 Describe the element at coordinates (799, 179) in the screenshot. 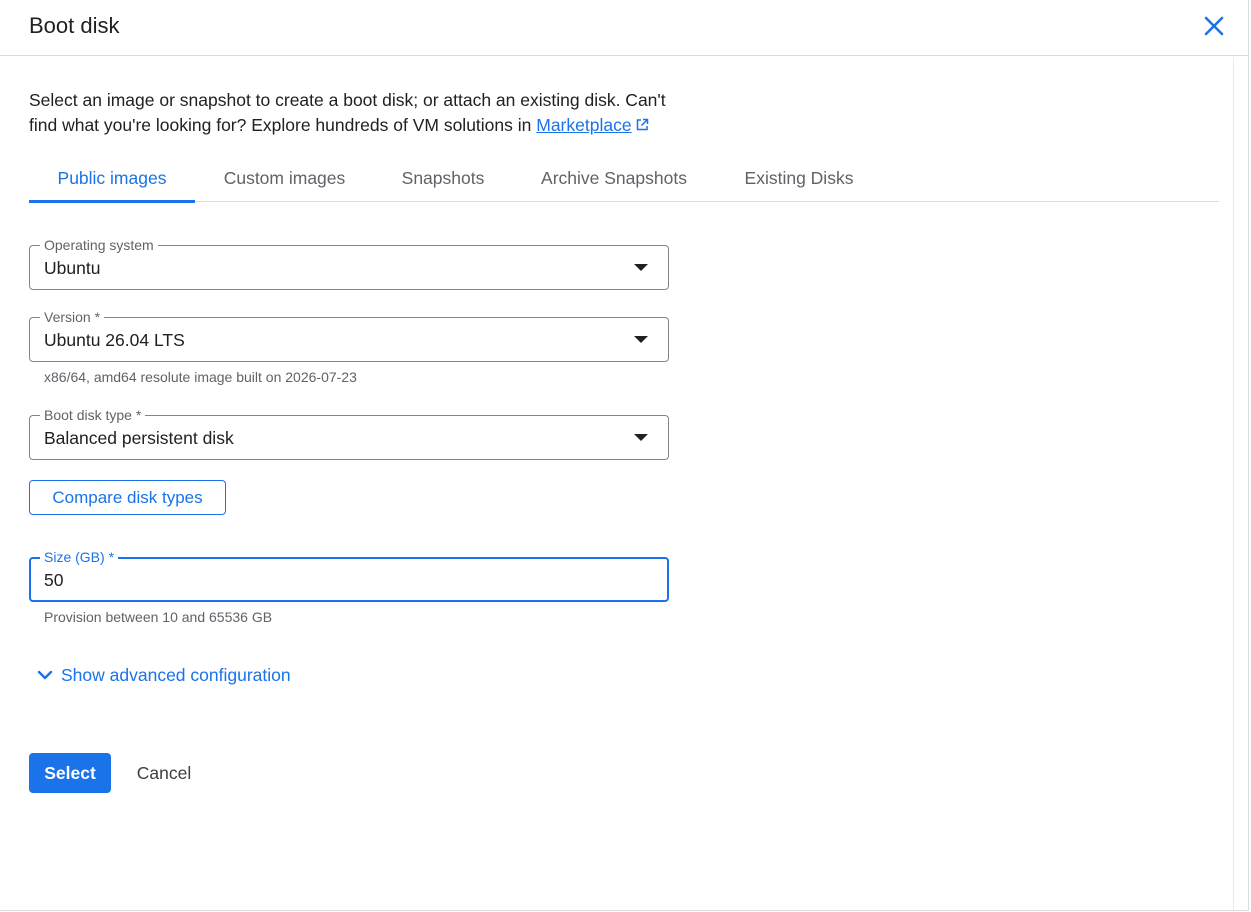

I see `tab-existing-disks: Existing Disks` at that location.